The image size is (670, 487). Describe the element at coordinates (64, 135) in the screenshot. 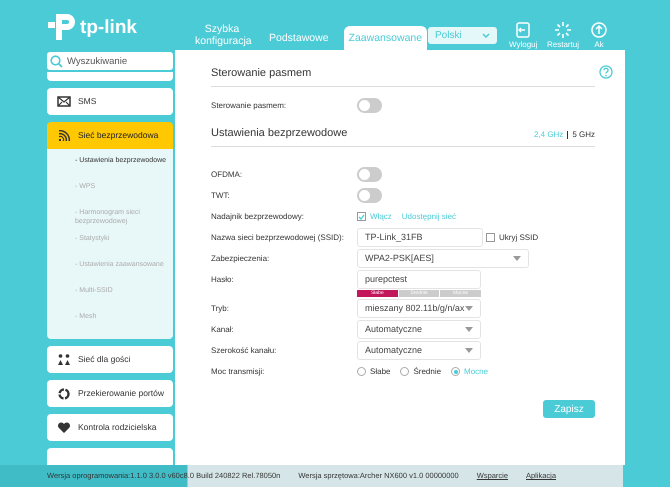

I see `wifi-icon` at that location.